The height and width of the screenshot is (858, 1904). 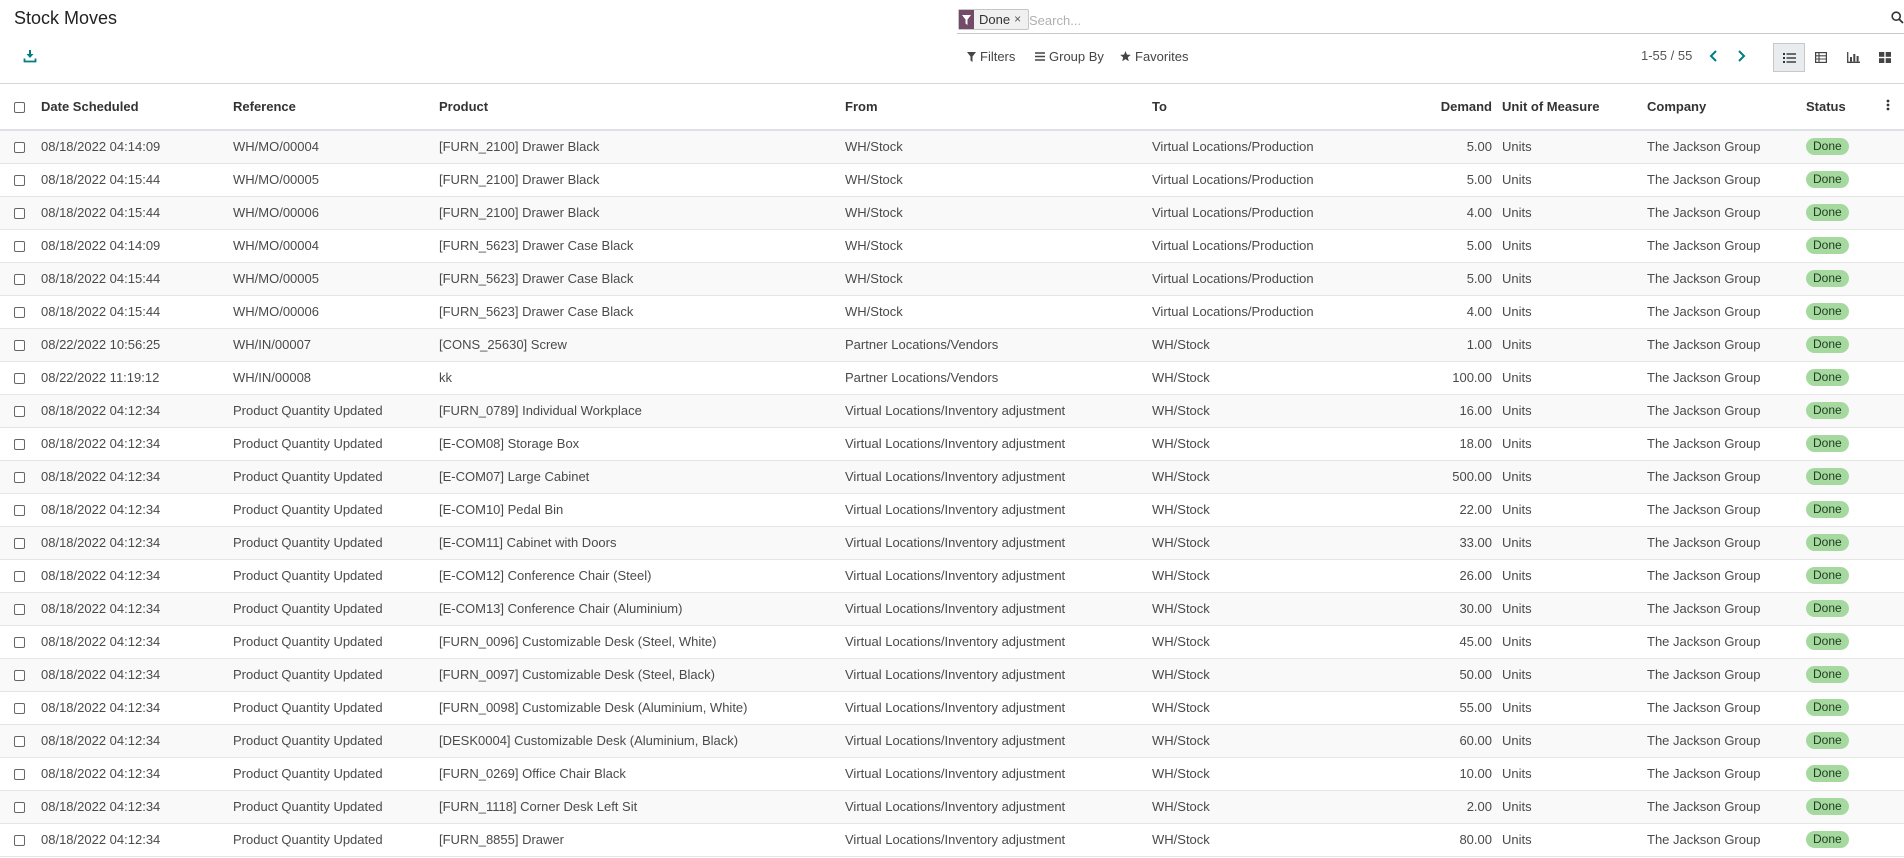 What do you see at coordinates (998, 107) in the screenshot?
I see `header-from: From` at bounding box center [998, 107].